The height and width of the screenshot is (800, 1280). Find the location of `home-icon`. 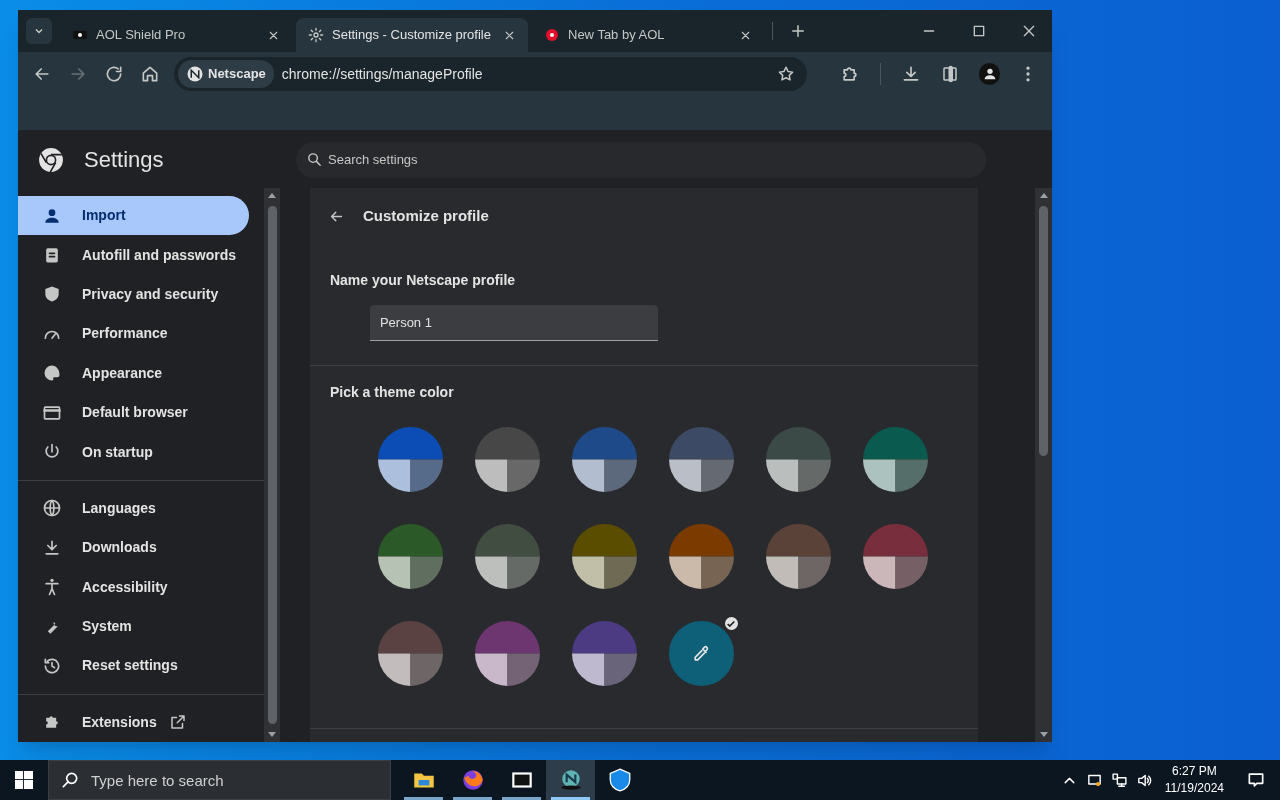

home-icon is located at coordinates (150, 74).